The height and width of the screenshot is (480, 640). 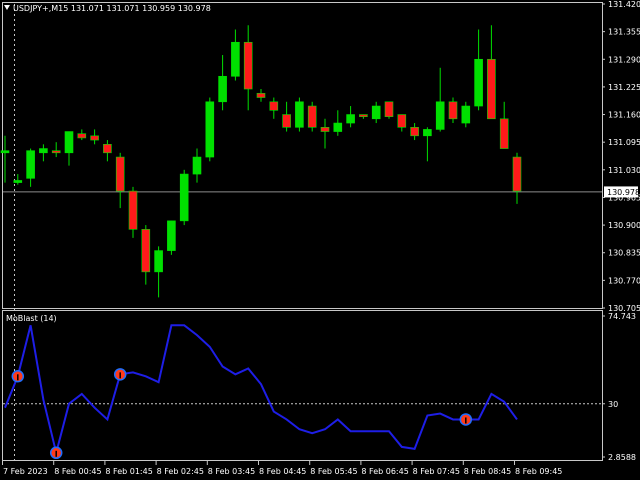 What do you see at coordinates (487, 471) in the screenshot?
I see `time-tick-label: 8 Feb 08:45` at bounding box center [487, 471].